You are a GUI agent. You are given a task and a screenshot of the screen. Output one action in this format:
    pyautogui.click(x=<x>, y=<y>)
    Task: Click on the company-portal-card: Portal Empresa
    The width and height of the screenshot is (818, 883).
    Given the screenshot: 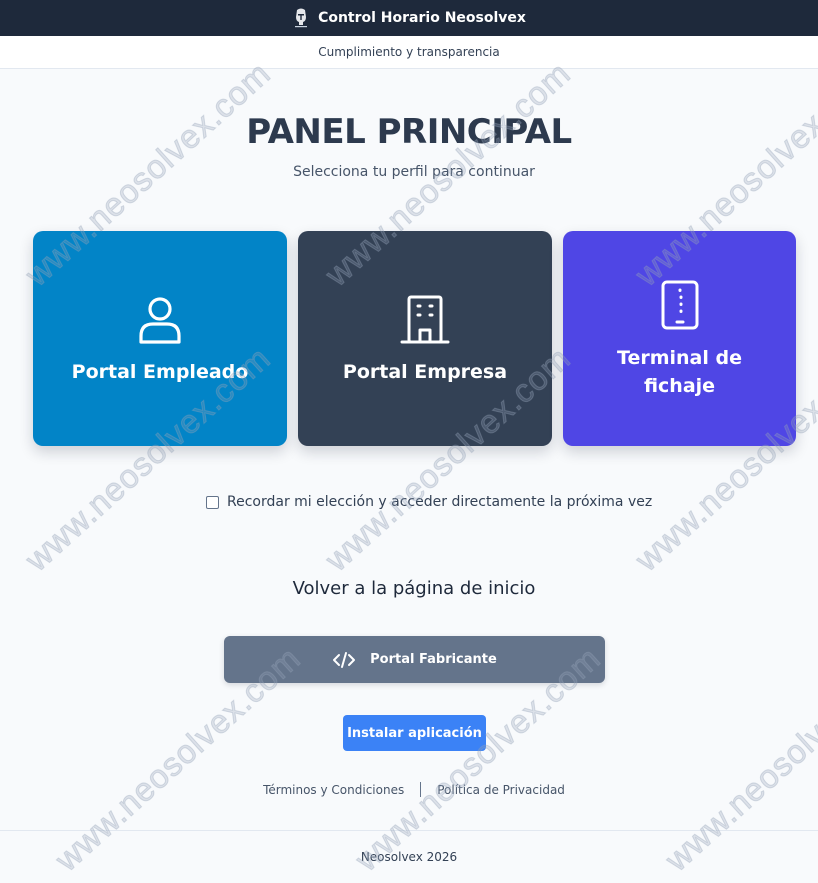 What is the action you would take?
    pyautogui.click(x=425, y=338)
    